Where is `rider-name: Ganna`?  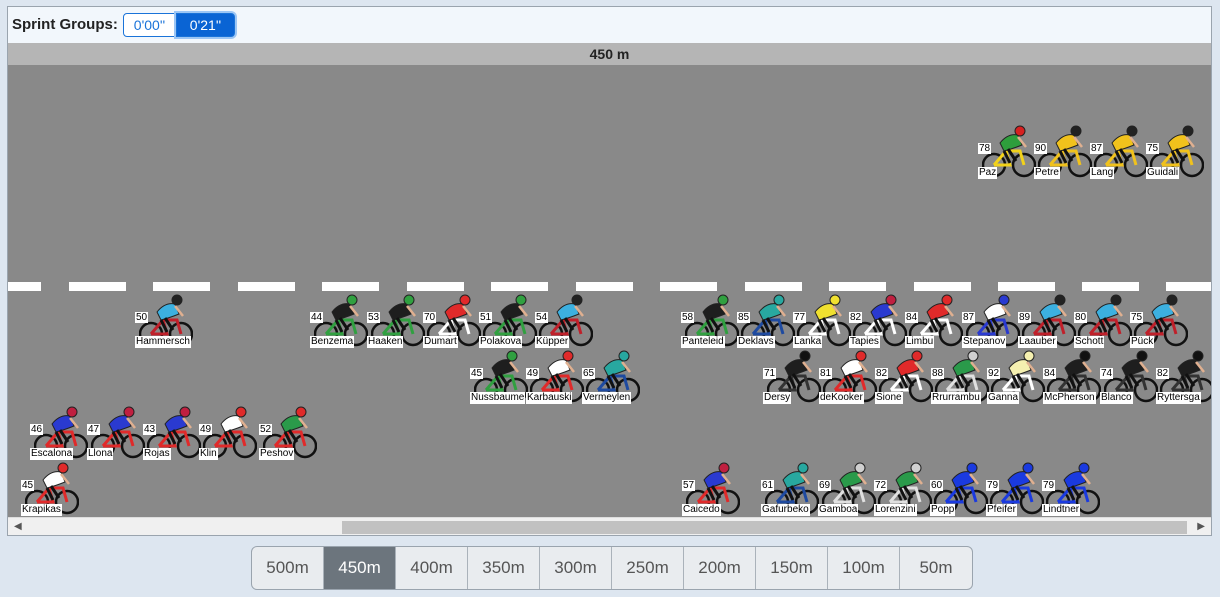
rider-name: Ganna is located at coordinates (1003, 398).